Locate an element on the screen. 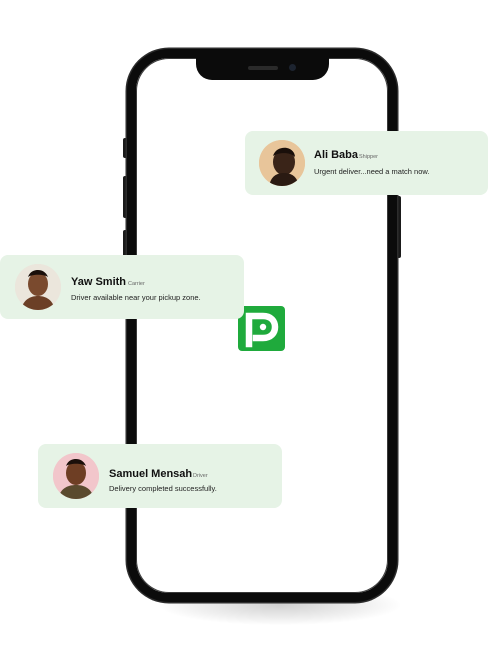  sender-name: Yaw Smith is located at coordinates (99, 282).